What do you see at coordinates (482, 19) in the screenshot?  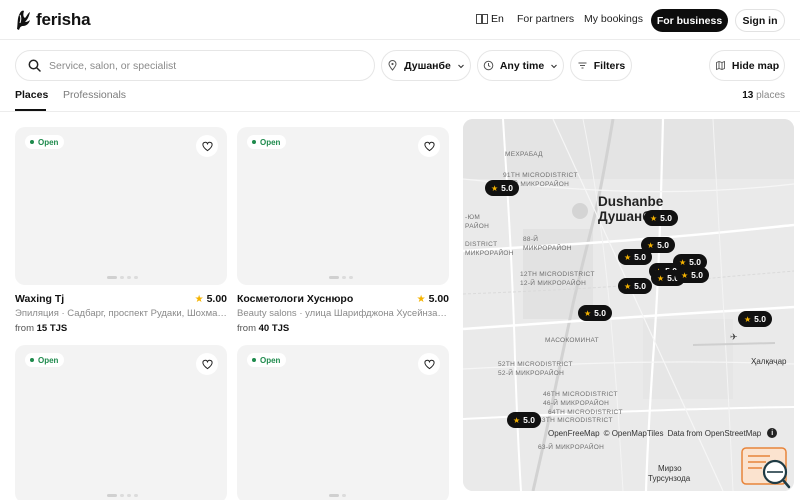 I see `language-flag-icon` at bounding box center [482, 19].